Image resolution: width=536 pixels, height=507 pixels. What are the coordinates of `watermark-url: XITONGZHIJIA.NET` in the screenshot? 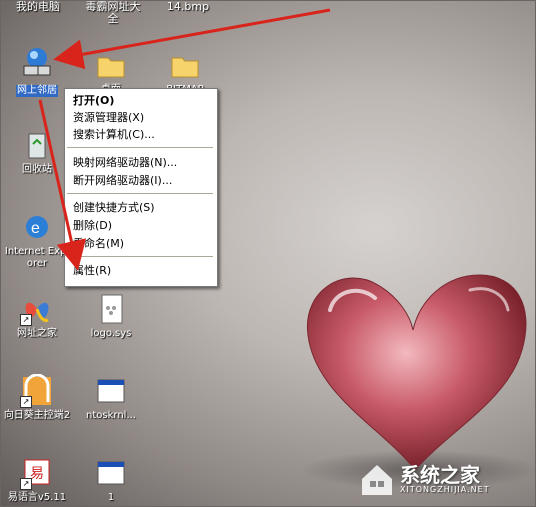 It's located at (445, 489).